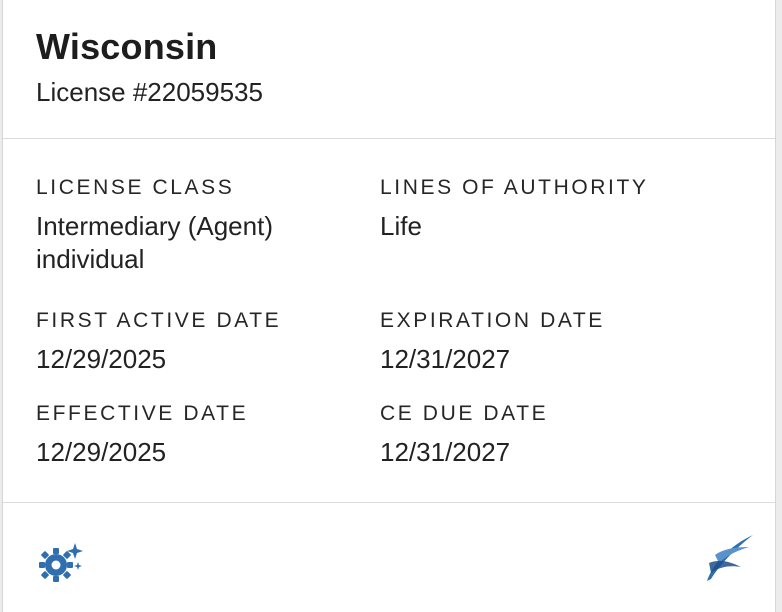 The width and height of the screenshot is (782, 612). What do you see at coordinates (514, 187) in the screenshot?
I see `lines-of-authority-label: LINES OF AUTHORITY` at bounding box center [514, 187].